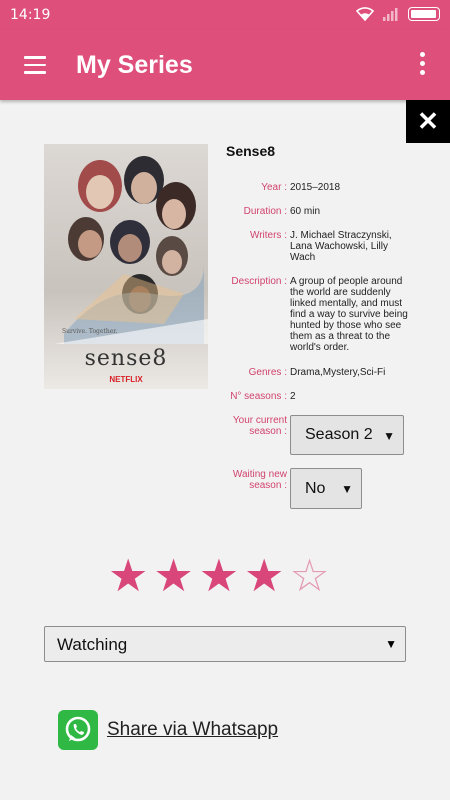 The image size is (450, 800). I want to click on rating-stars: ★ ★ ★ ★ ☆, so click(219, 575).